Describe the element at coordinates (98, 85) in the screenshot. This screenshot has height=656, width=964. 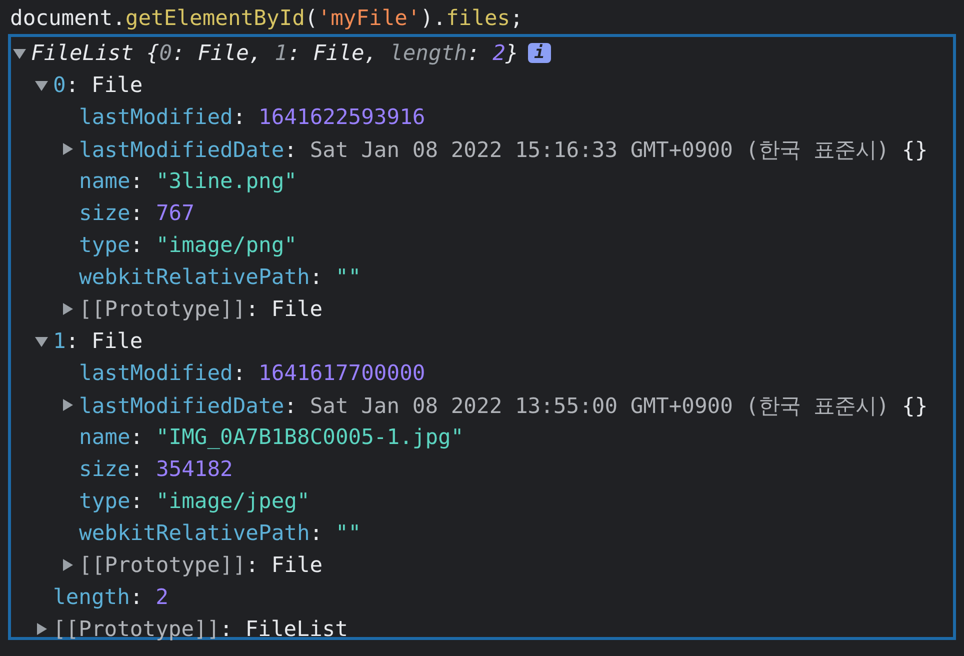
I see `code-text: 0: File` at that location.